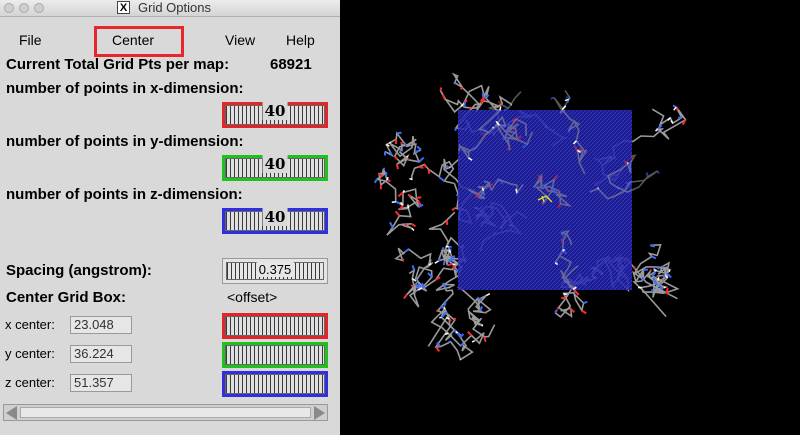 This screenshot has width=800, height=435. Describe the element at coordinates (275, 326) in the screenshot. I see `x-center-dial` at that location.